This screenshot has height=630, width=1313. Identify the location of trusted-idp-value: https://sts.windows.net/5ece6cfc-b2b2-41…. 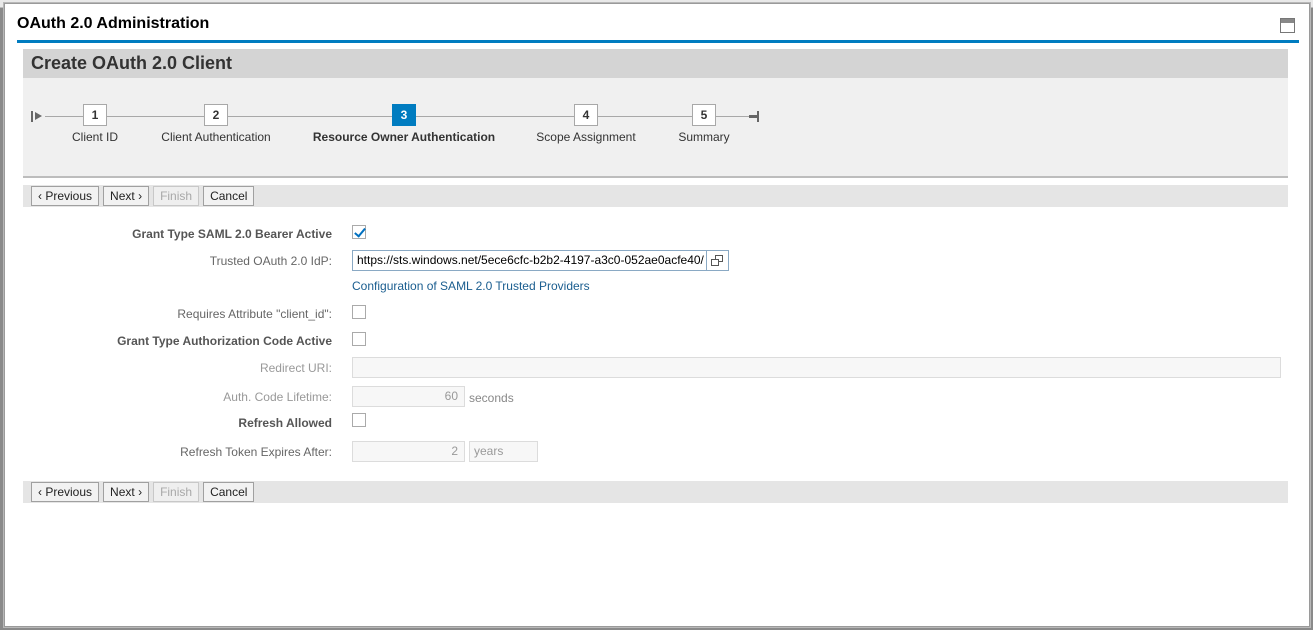
(530, 260).